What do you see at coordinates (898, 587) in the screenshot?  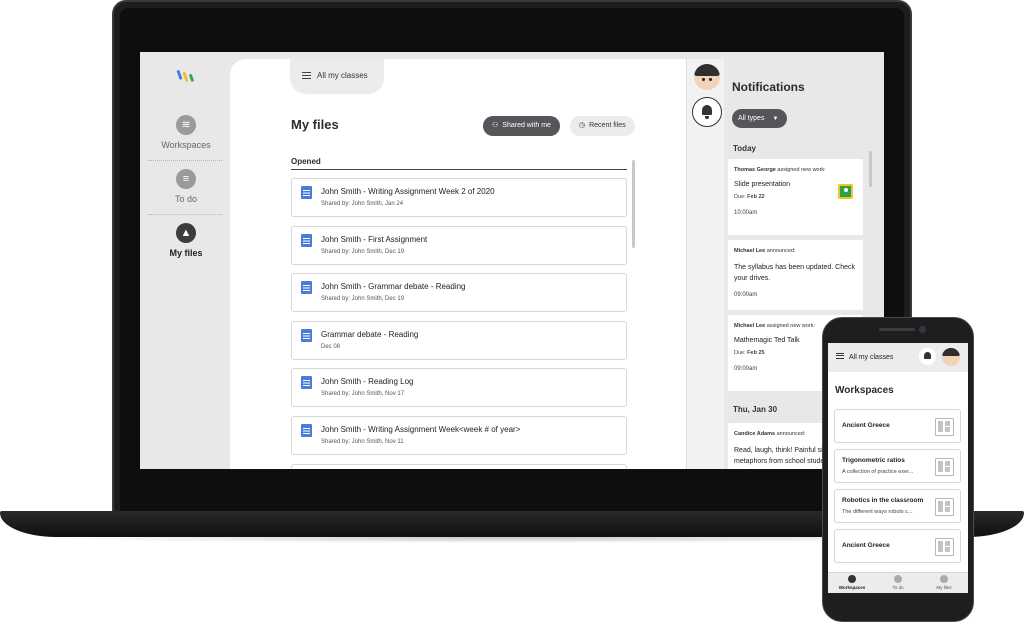 I see `phone-tab-label: To do` at bounding box center [898, 587].